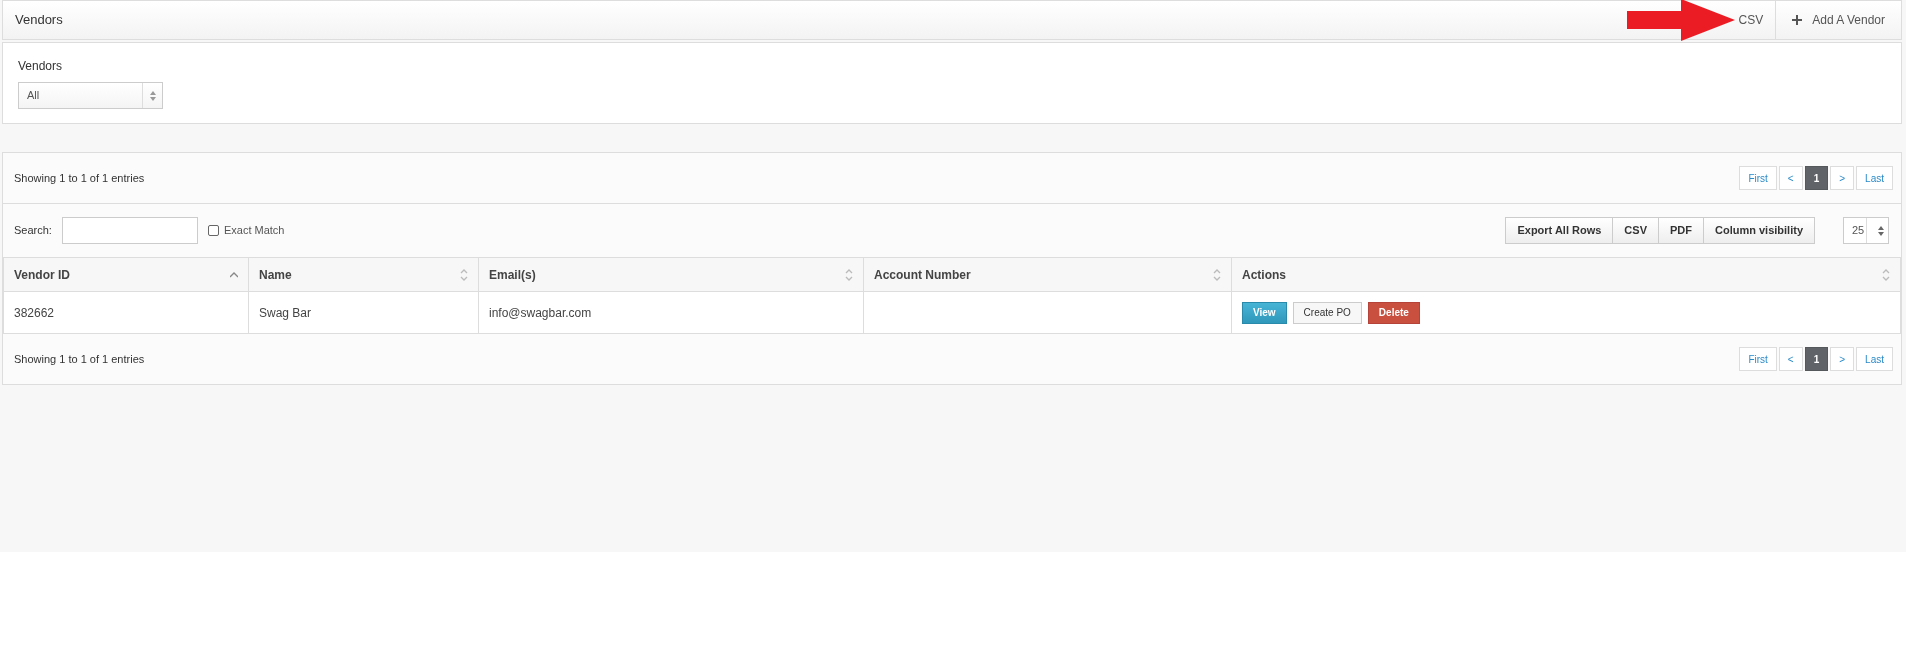  I want to click on column-header: Vendor ID, so click(126, 274).